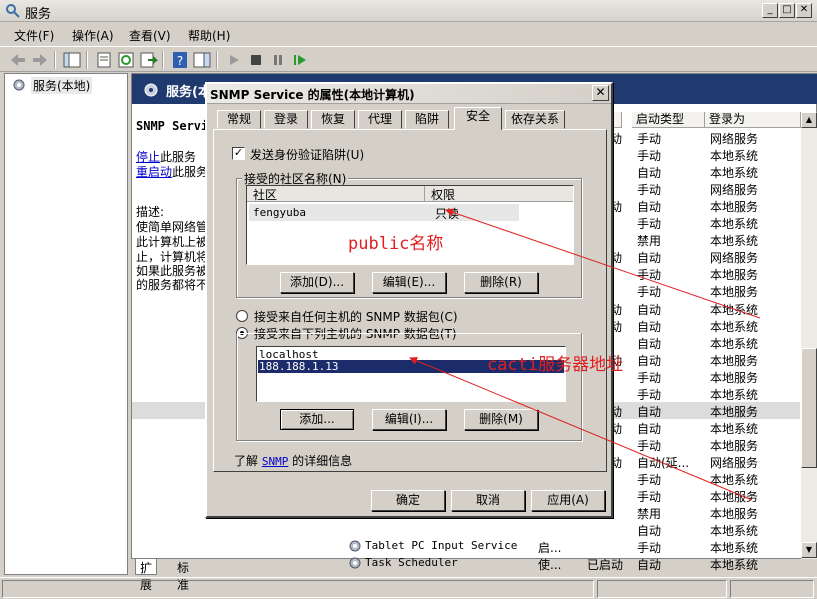 This screenshot has width=817, height=599. Describe the element at coordinates (535, 119) in the screenshot. I see `tab-dependencies: 依存关系` at that location.